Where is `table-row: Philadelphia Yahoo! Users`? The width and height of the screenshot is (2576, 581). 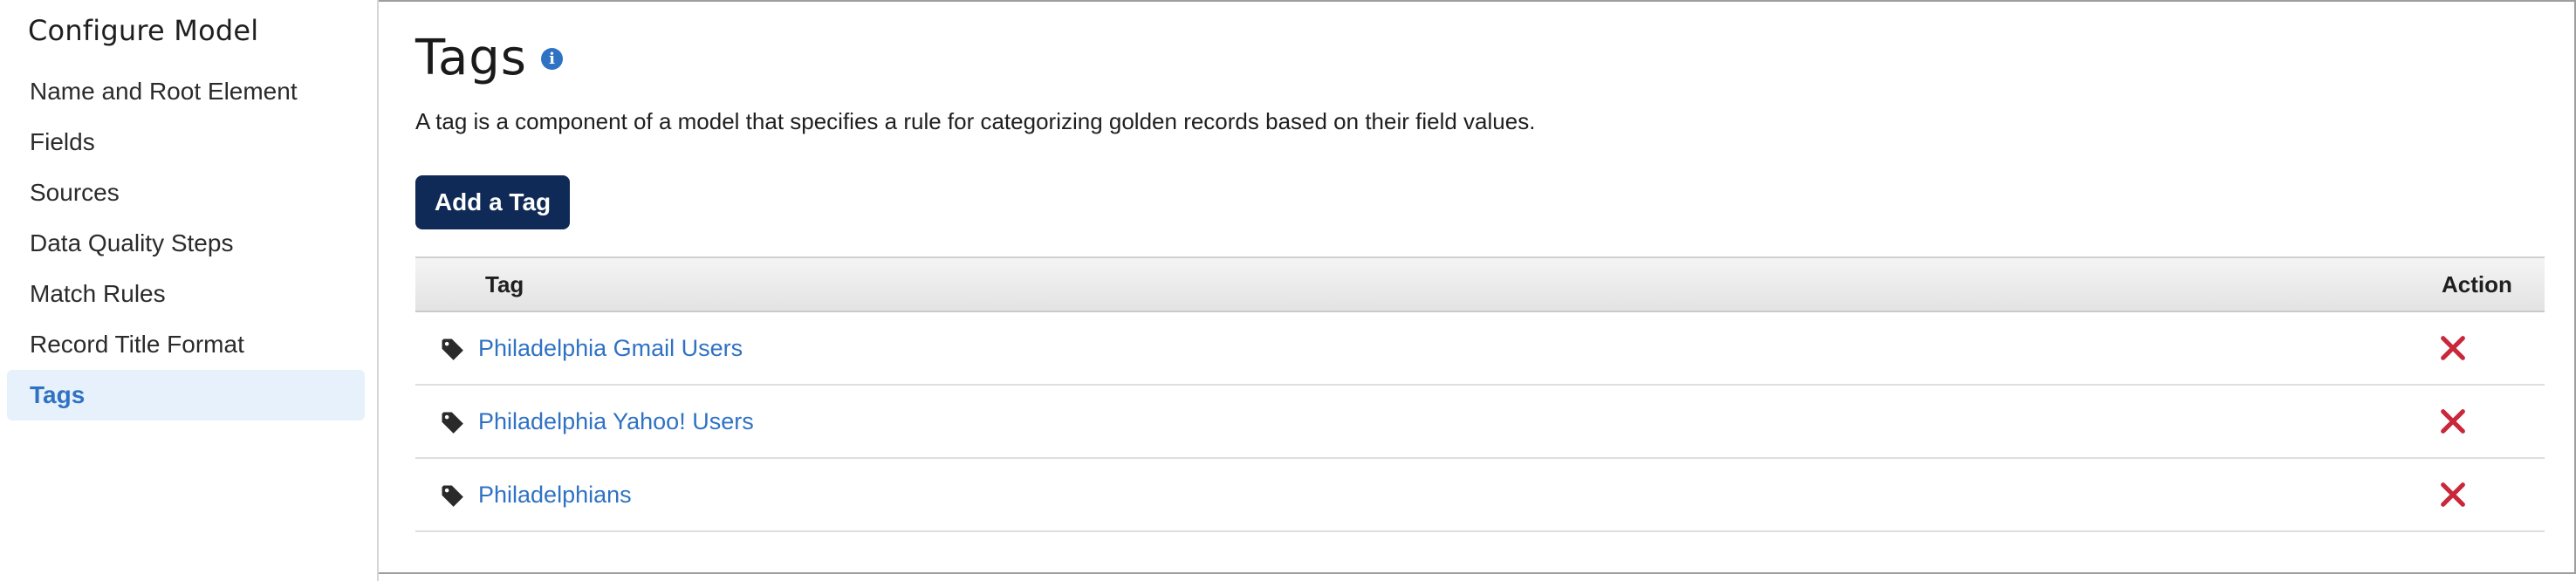 table-row: Philadelphia Yahoo! Users is located at coordinates (1480, 423).